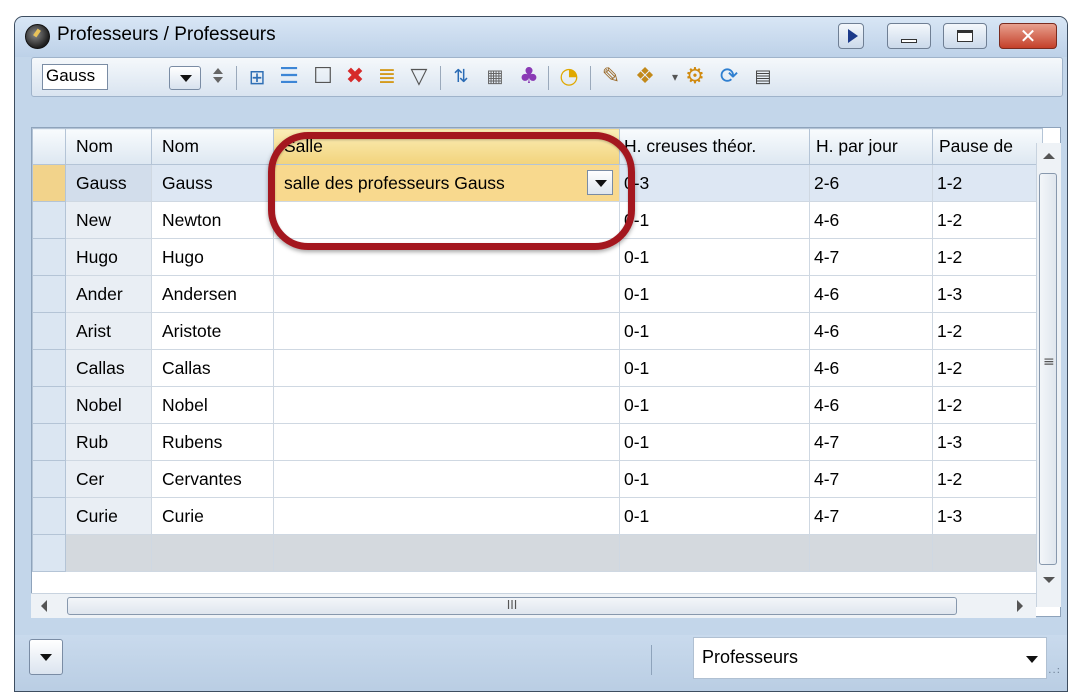 This screenshot has height=696, width=1078. Describe the element at coordinates (108, 368) in the screenshot. I see `cell-code: Callas` at that location.